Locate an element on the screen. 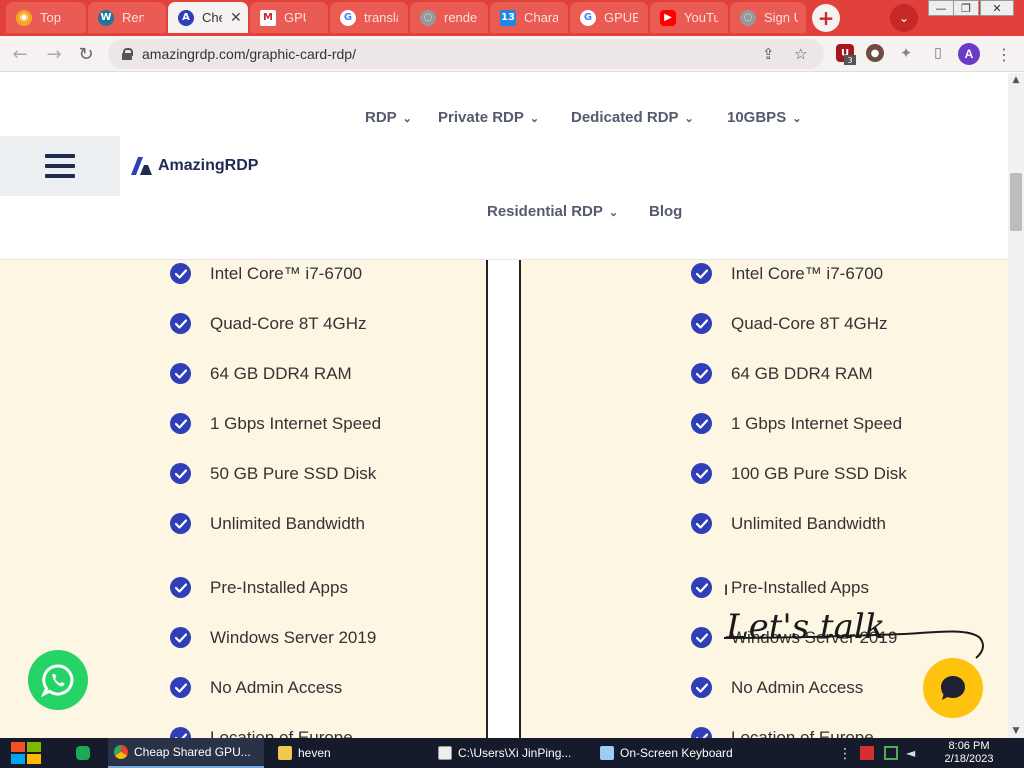 This screenshot has height=768, width=1024. nav-label: Dedicated RDP is located at coordinates (625, 117).